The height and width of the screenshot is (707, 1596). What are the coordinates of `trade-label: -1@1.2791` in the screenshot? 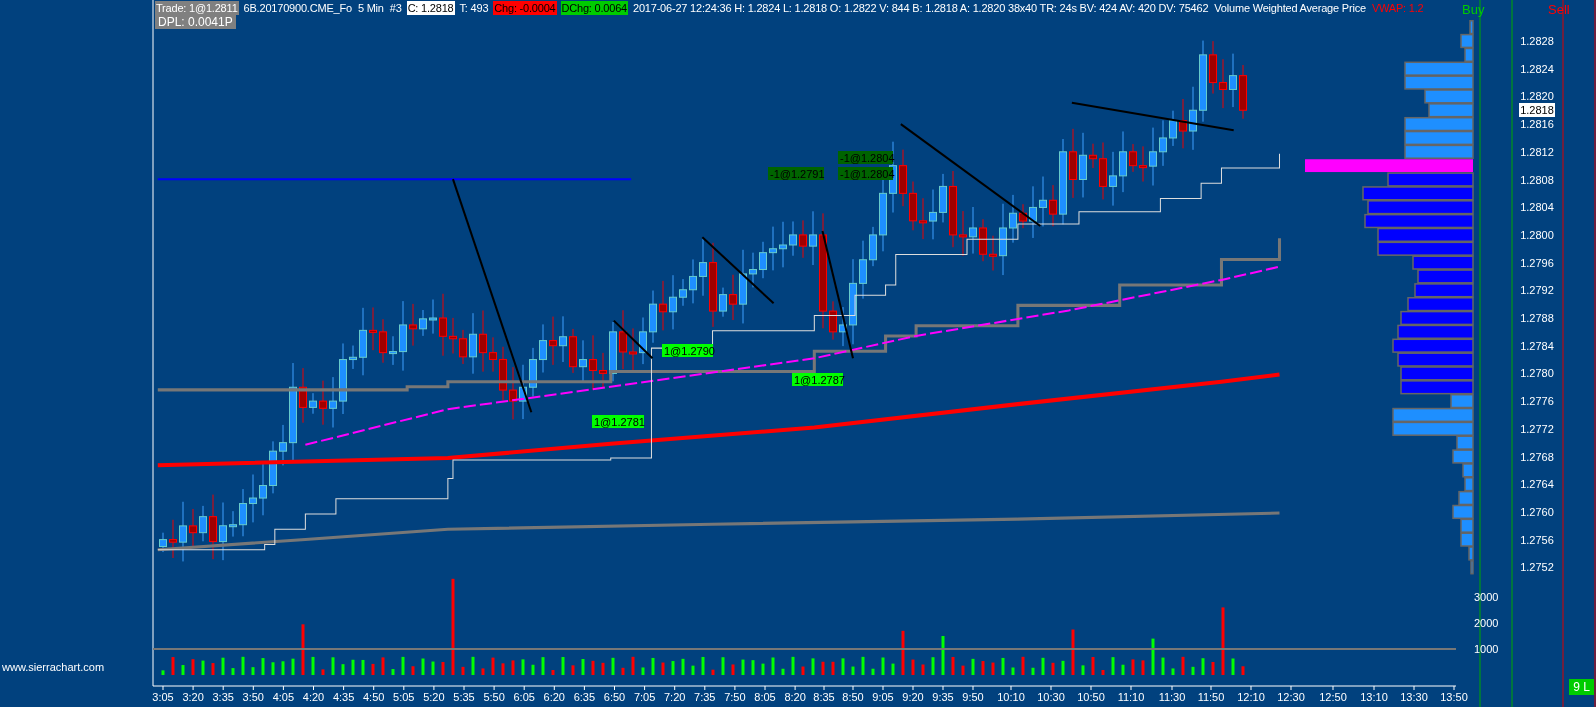 It's located at (796, 173).